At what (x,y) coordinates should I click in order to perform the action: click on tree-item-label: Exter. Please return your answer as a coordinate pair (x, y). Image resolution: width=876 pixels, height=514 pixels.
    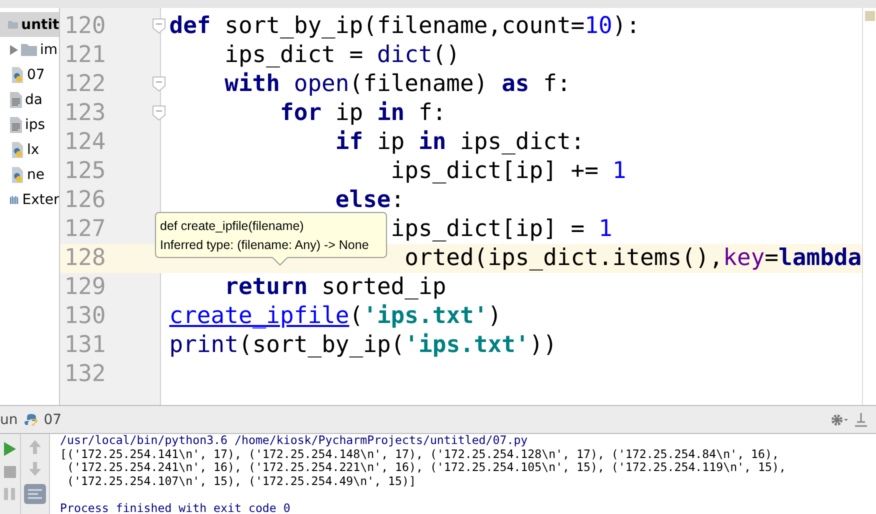
    Looking at the image, I should click on (41, 200).